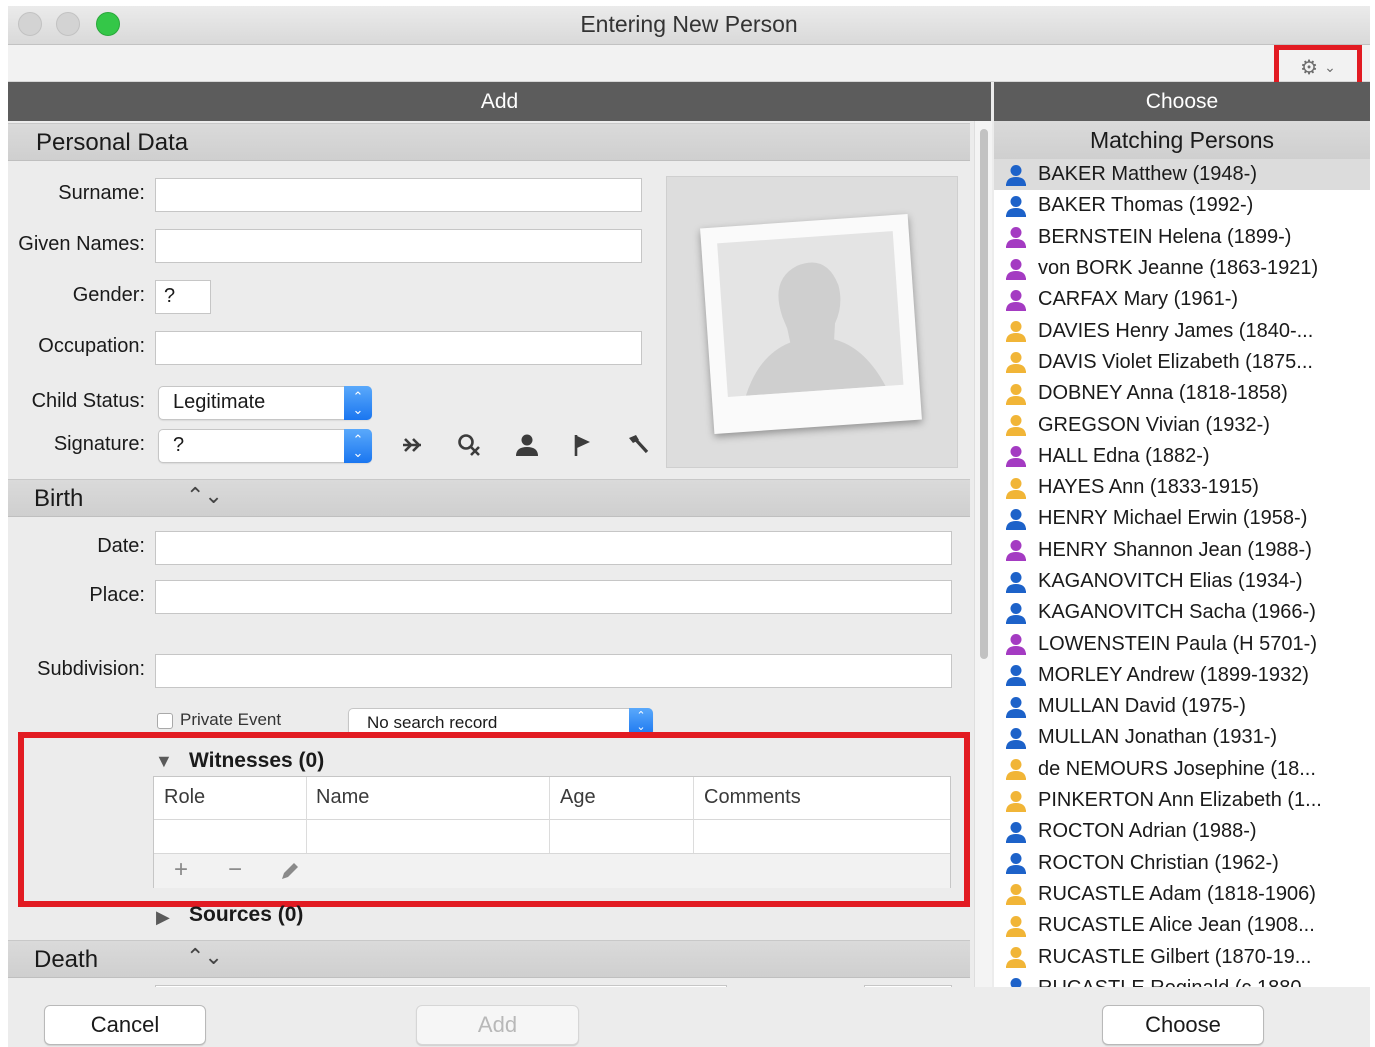  I want to click on birth-place-field, so click(553, 597).